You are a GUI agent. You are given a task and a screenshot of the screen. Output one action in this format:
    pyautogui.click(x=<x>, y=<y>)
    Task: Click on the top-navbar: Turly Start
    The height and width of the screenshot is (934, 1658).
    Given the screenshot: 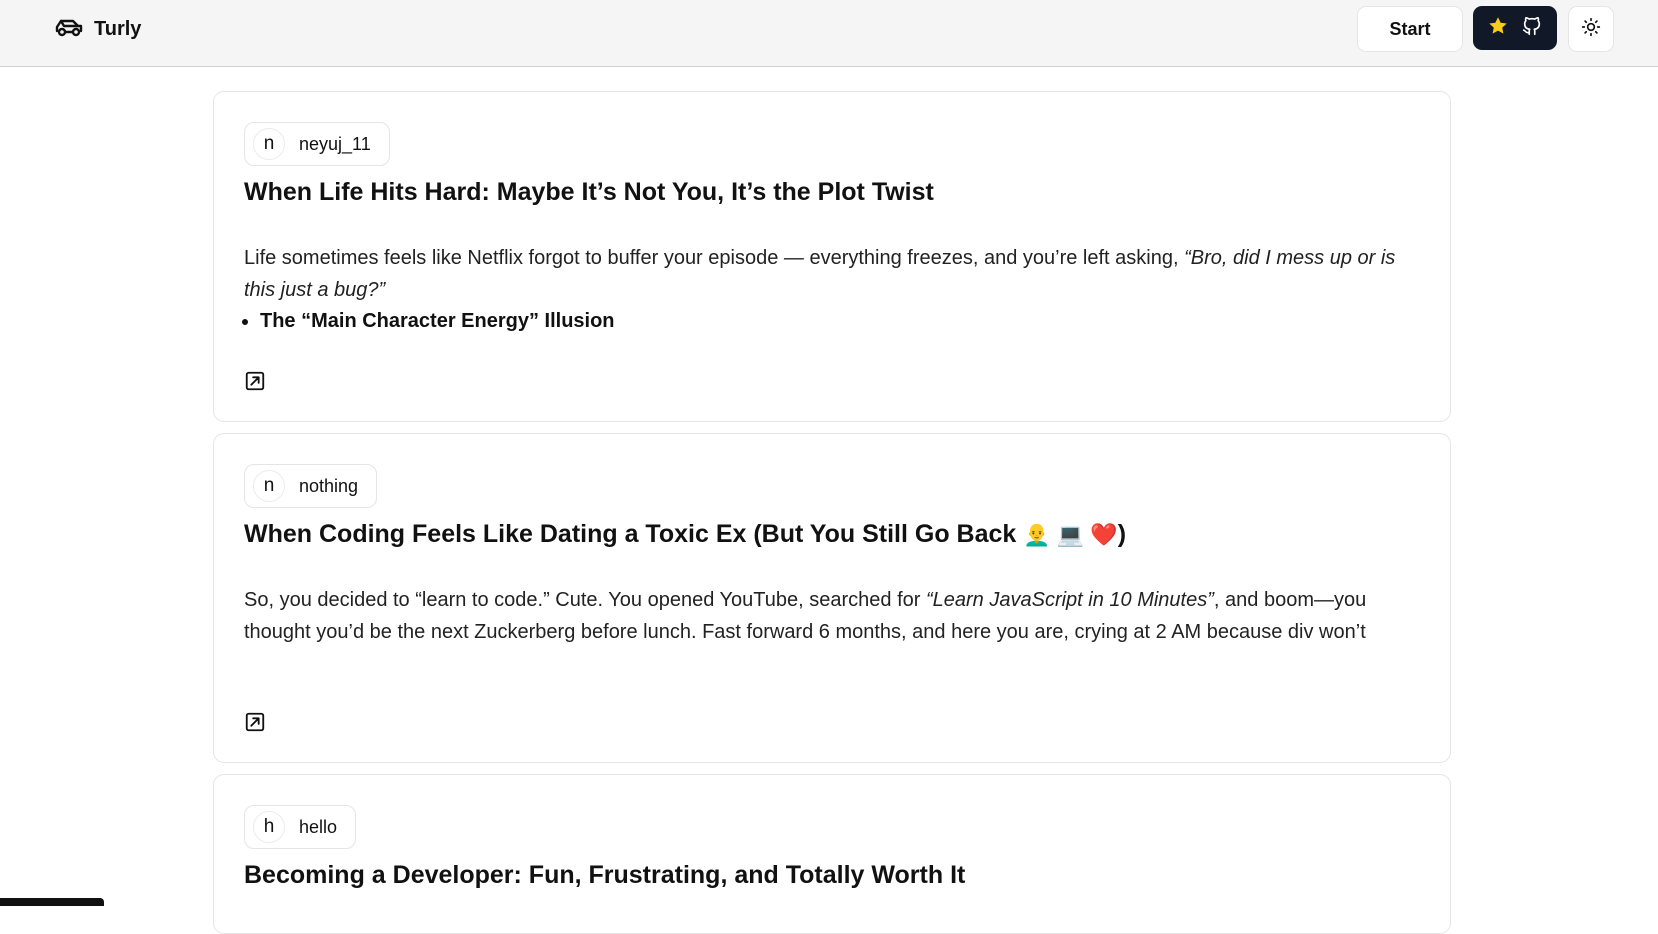 What is the action you would take?
    pyautogui.click(x=829, y=33)
    